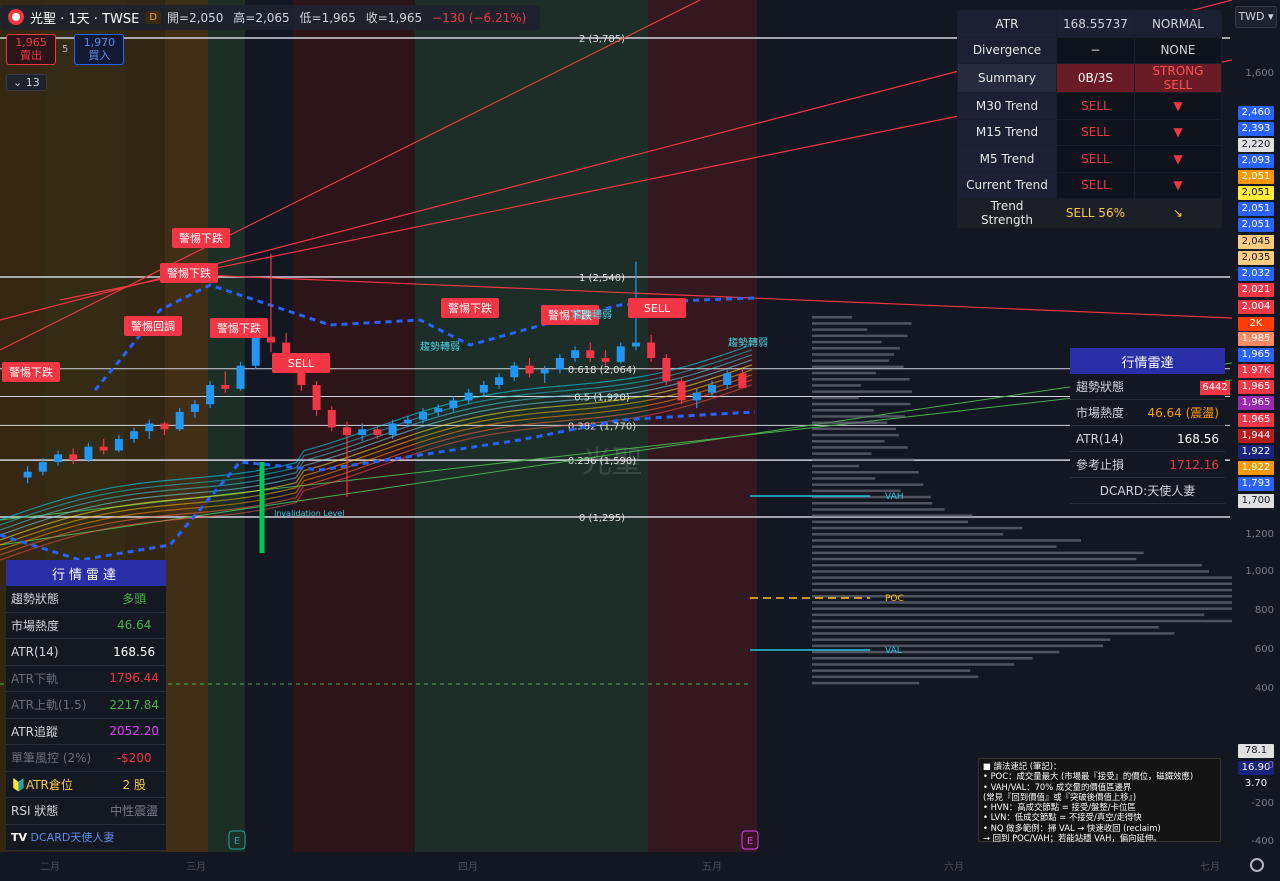 The height and width of the screenshot is (881, 1280). What do you see at coordinates (32, 82) in the screenshot?
I see `indicator-count: 13` at bounding box center [32, 82].